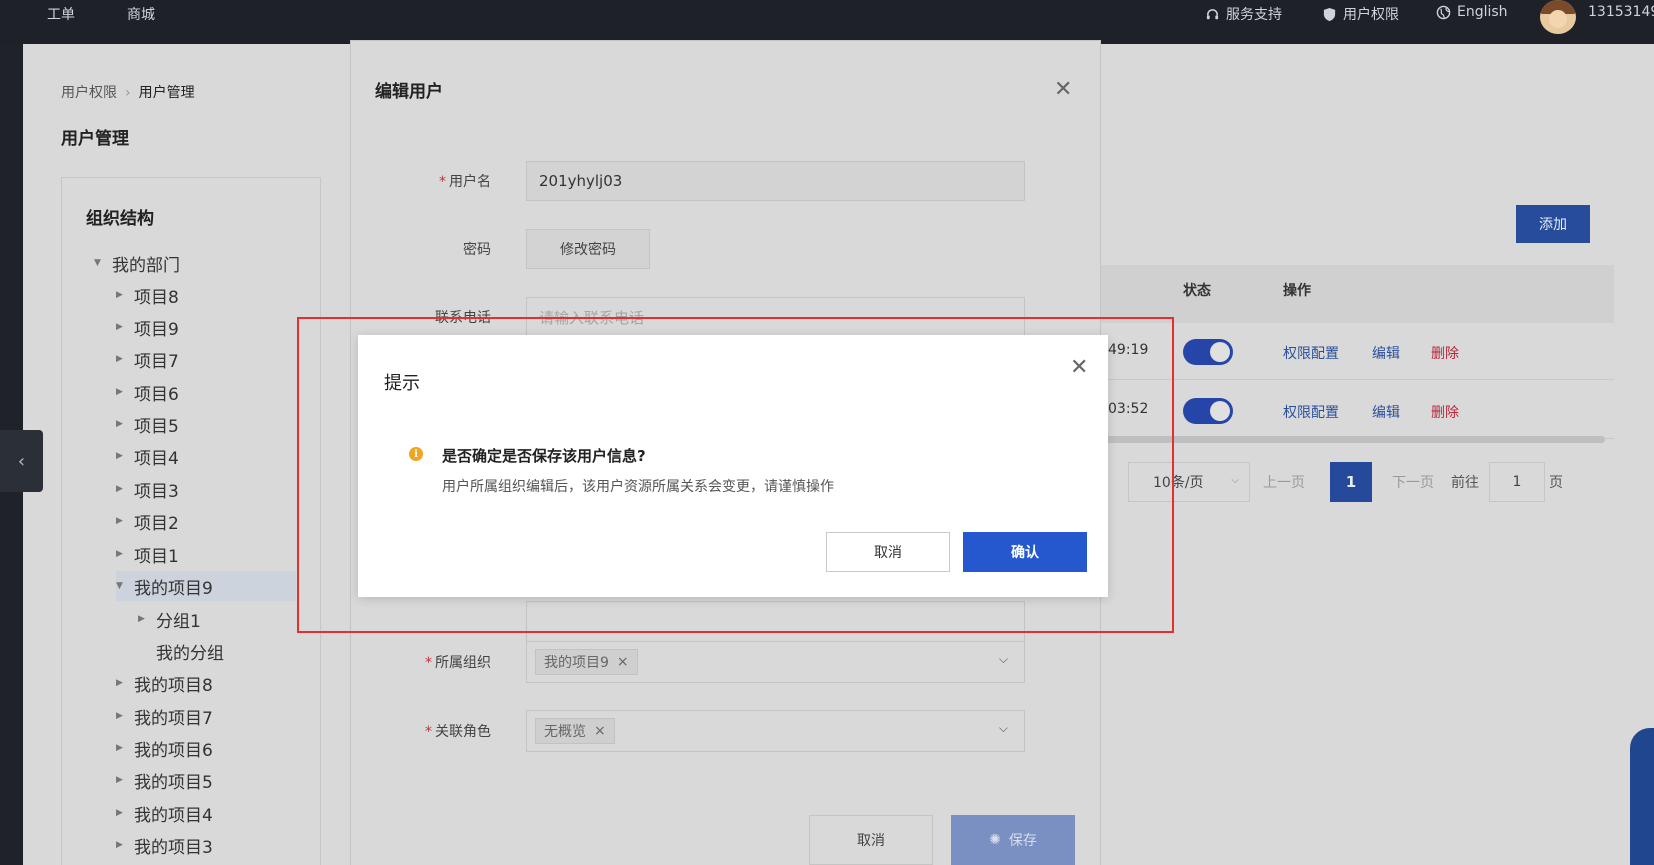 The height and width of the screenshot is (865, 1654). I want to click on tree-node: ▶ 项目3, so click(147, 489).